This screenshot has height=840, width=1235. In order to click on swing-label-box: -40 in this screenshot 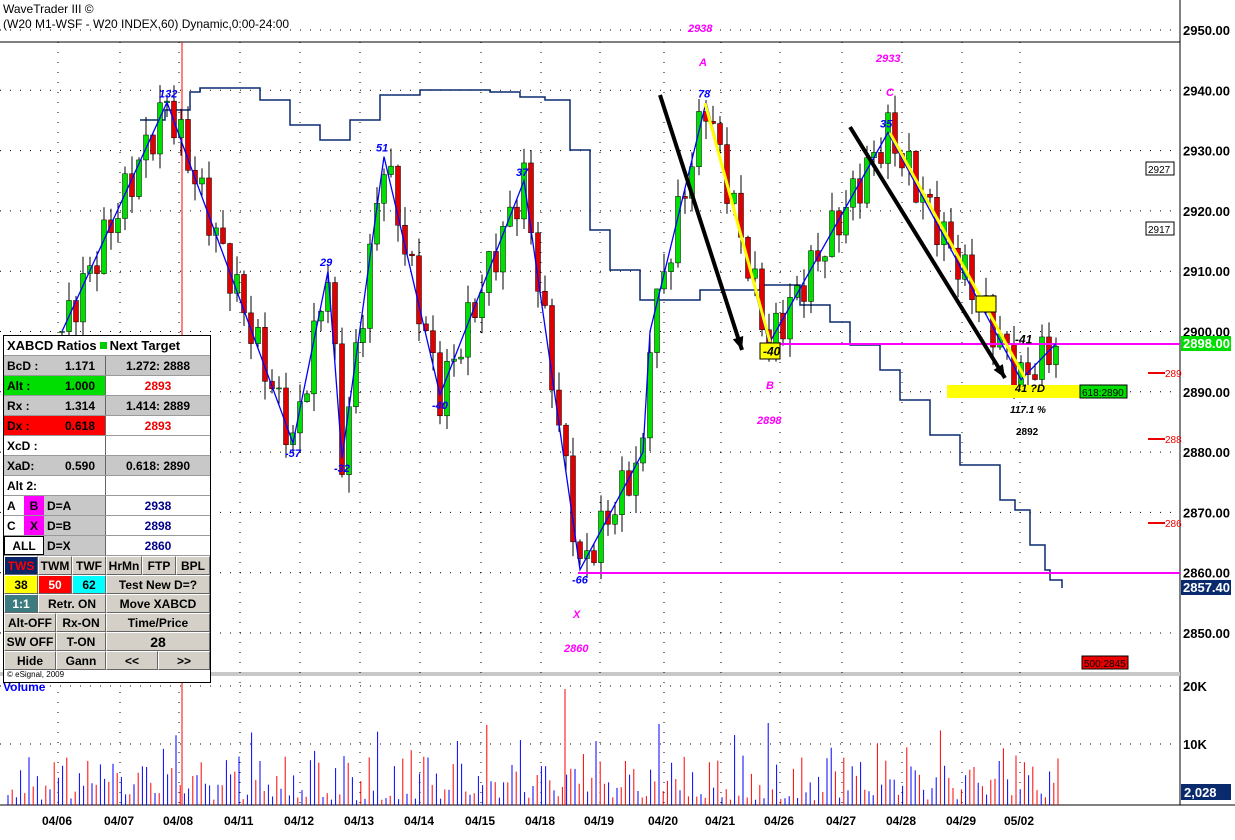, I will do `click(772, 352)`.